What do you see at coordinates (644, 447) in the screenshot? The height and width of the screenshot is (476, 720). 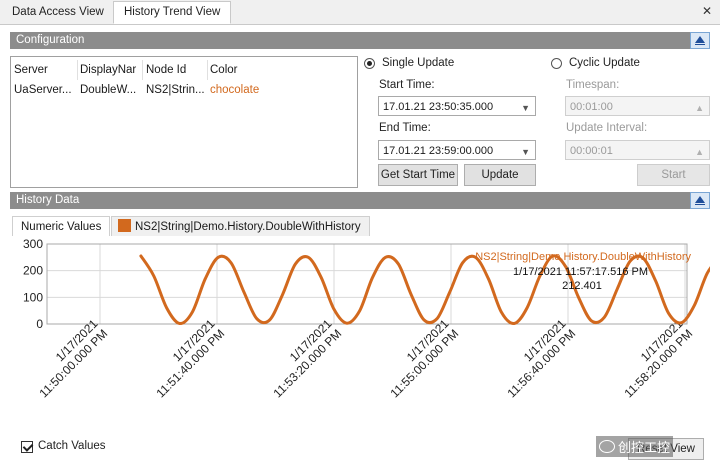 I see `watermark-text: 创控工控` at bounding box center [644, 447].